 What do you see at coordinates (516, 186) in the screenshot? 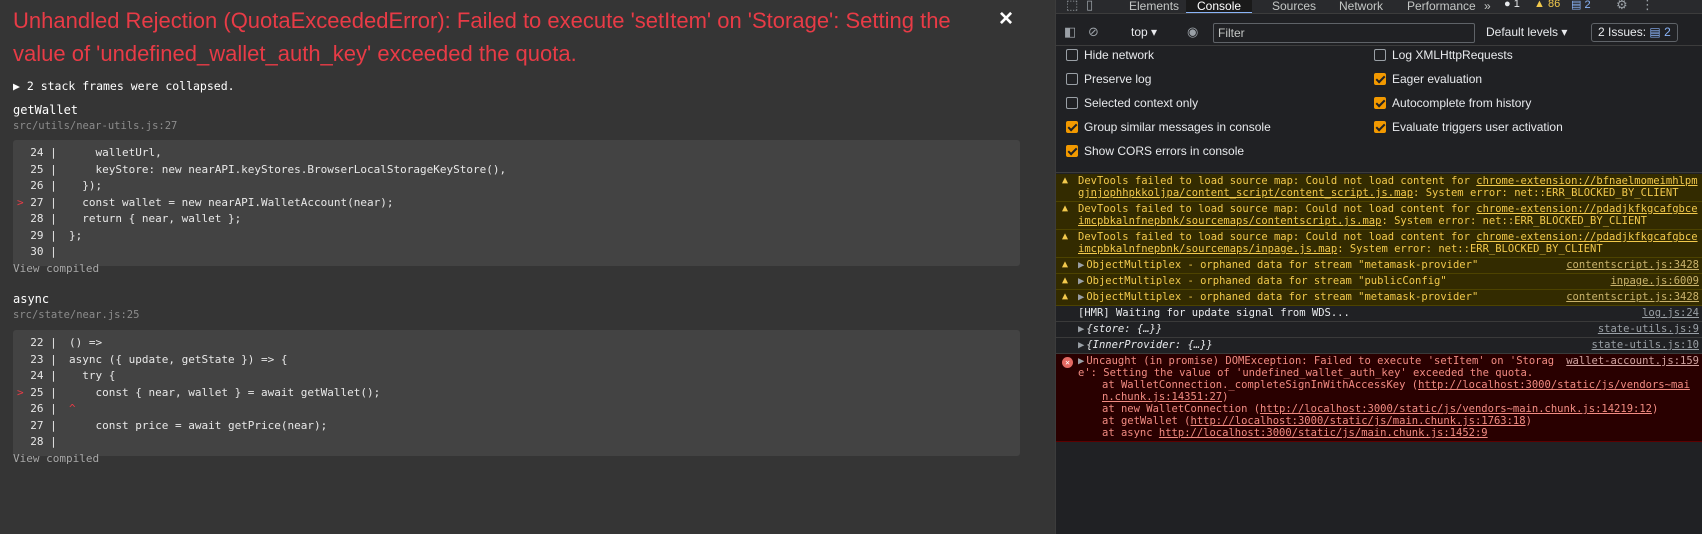
I see `code-line: 26 | });` at bounding box center [516, 186].